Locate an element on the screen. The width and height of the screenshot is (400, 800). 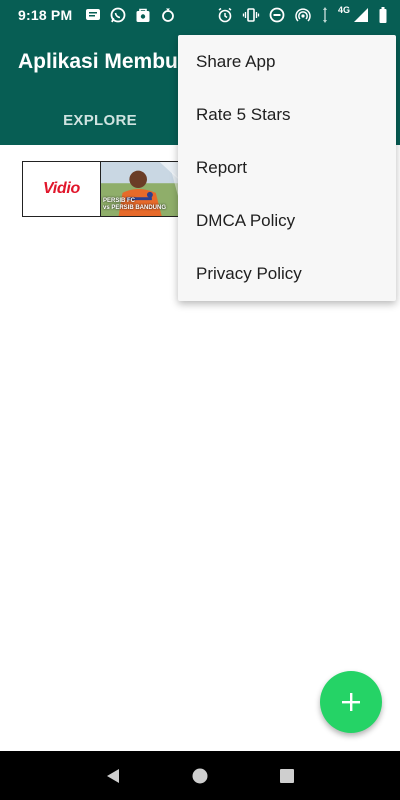
status-right-icons: 4G is located at coordinates (302, 14).